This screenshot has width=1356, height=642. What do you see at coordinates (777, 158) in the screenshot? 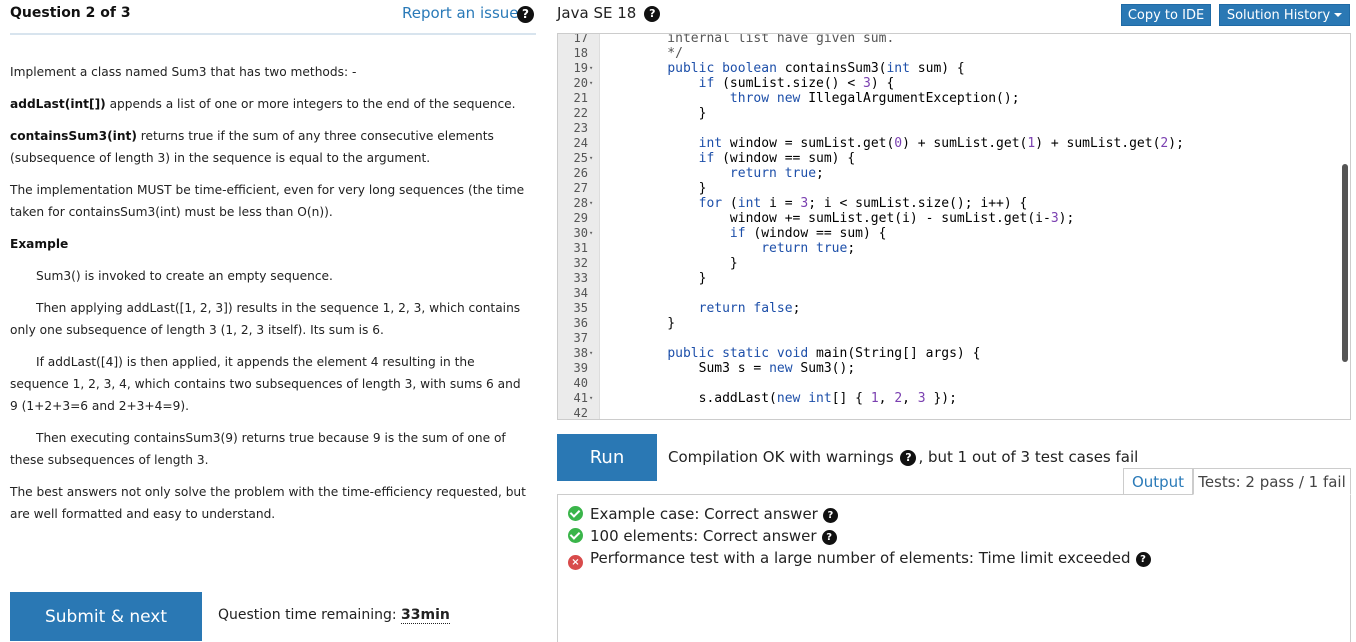
I see `code-text: if (window == sum) {` at bounding box center [777, 158].